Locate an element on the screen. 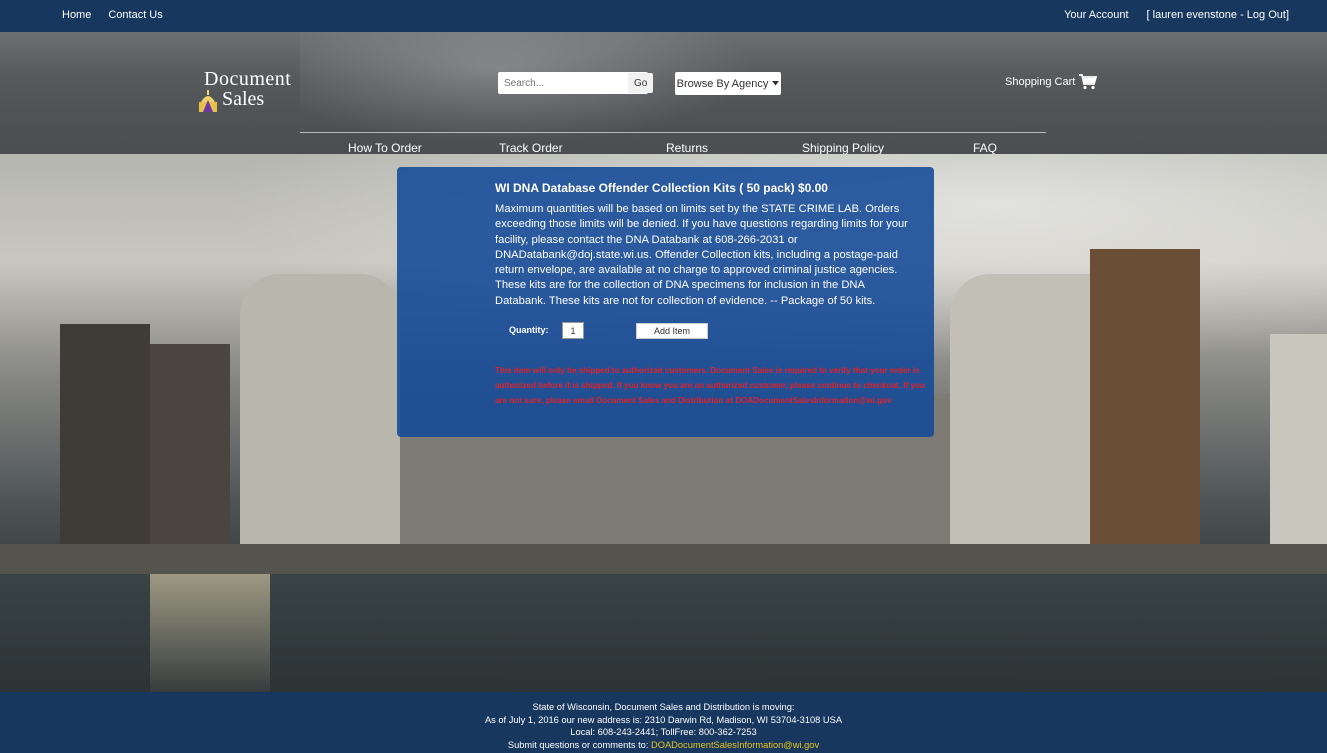 Image resolution: width=1327 pixels, height=753 pixels. shopping-cart-icon is located at coordinates (1088, 82).